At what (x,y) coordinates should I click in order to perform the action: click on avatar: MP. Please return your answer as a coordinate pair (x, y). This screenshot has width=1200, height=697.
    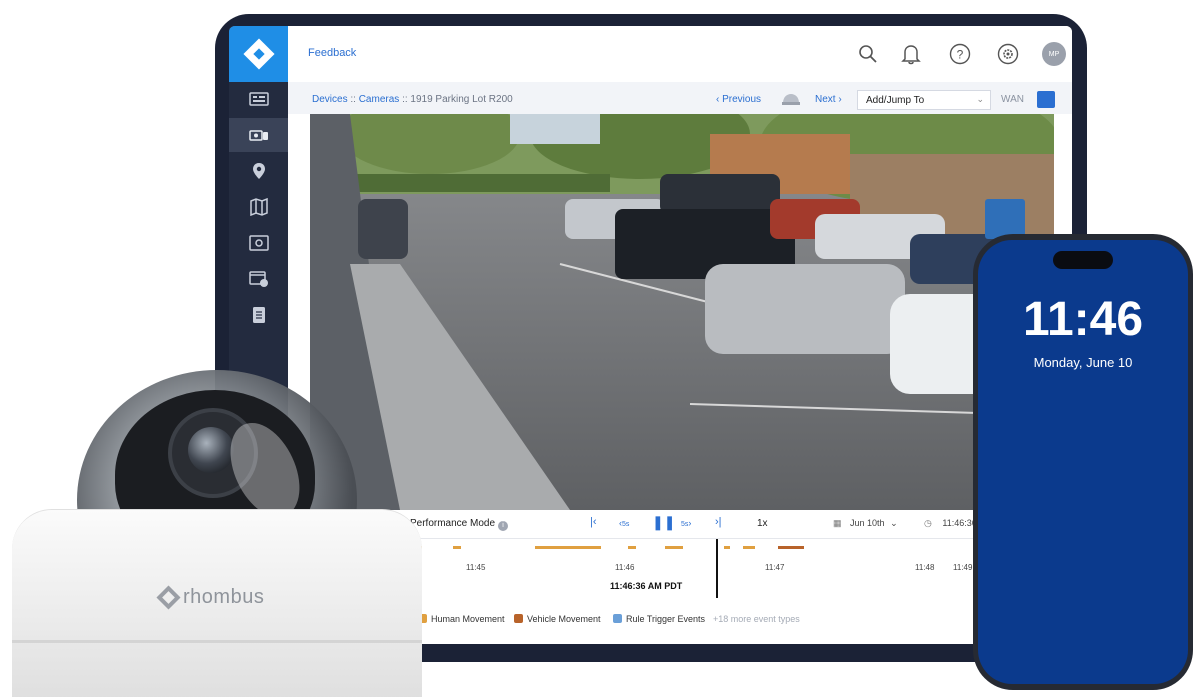
    Looking at the image, I should click on (1054, 54).